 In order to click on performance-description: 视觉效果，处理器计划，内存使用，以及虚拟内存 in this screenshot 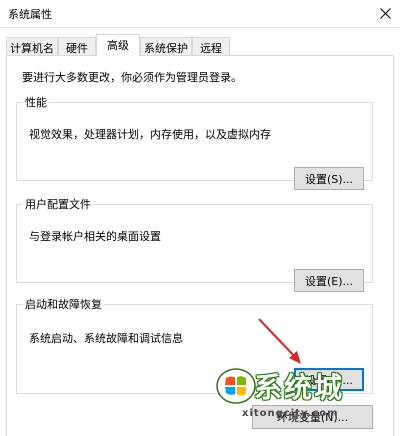, I will do `click(150, 134)`.